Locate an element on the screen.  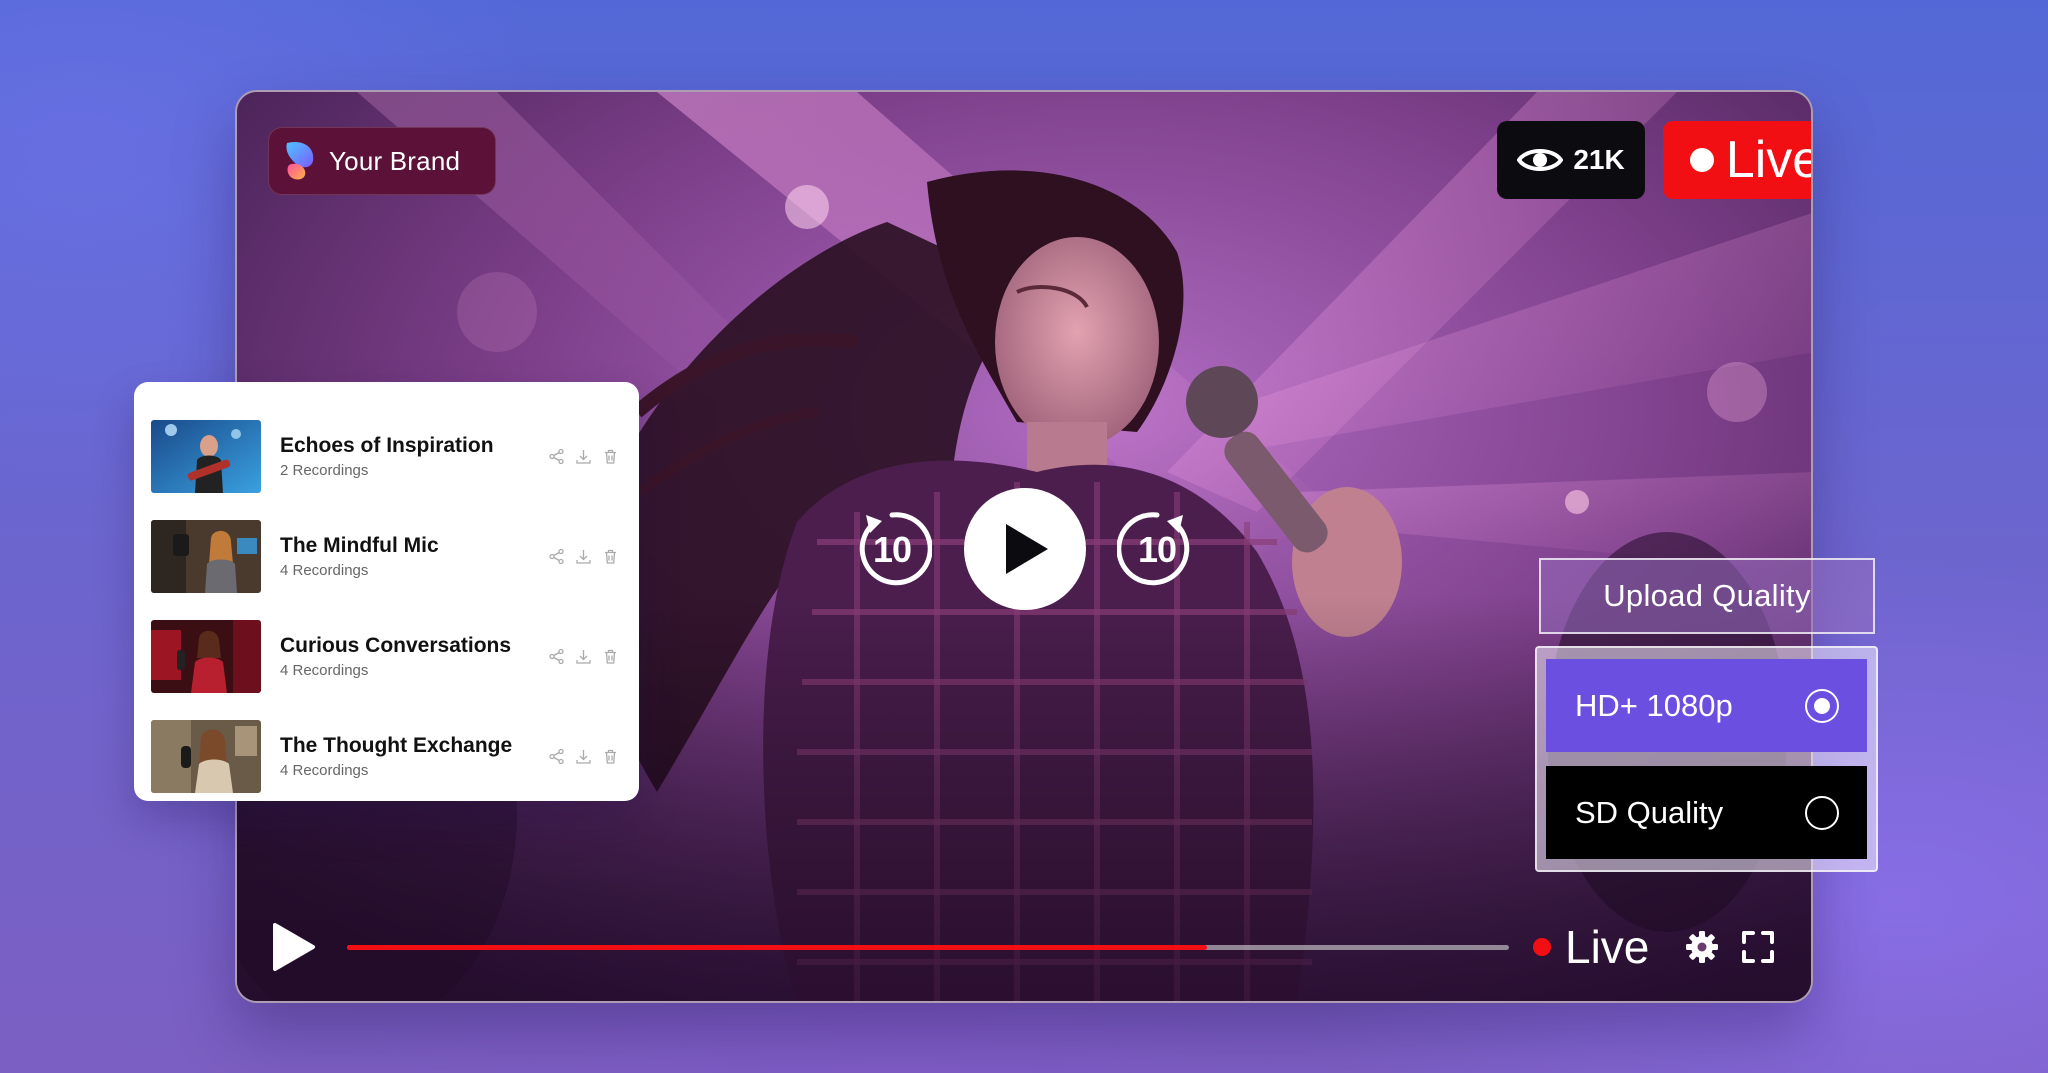
brand-badge: Your Brand is located at coordinates (382, 161).